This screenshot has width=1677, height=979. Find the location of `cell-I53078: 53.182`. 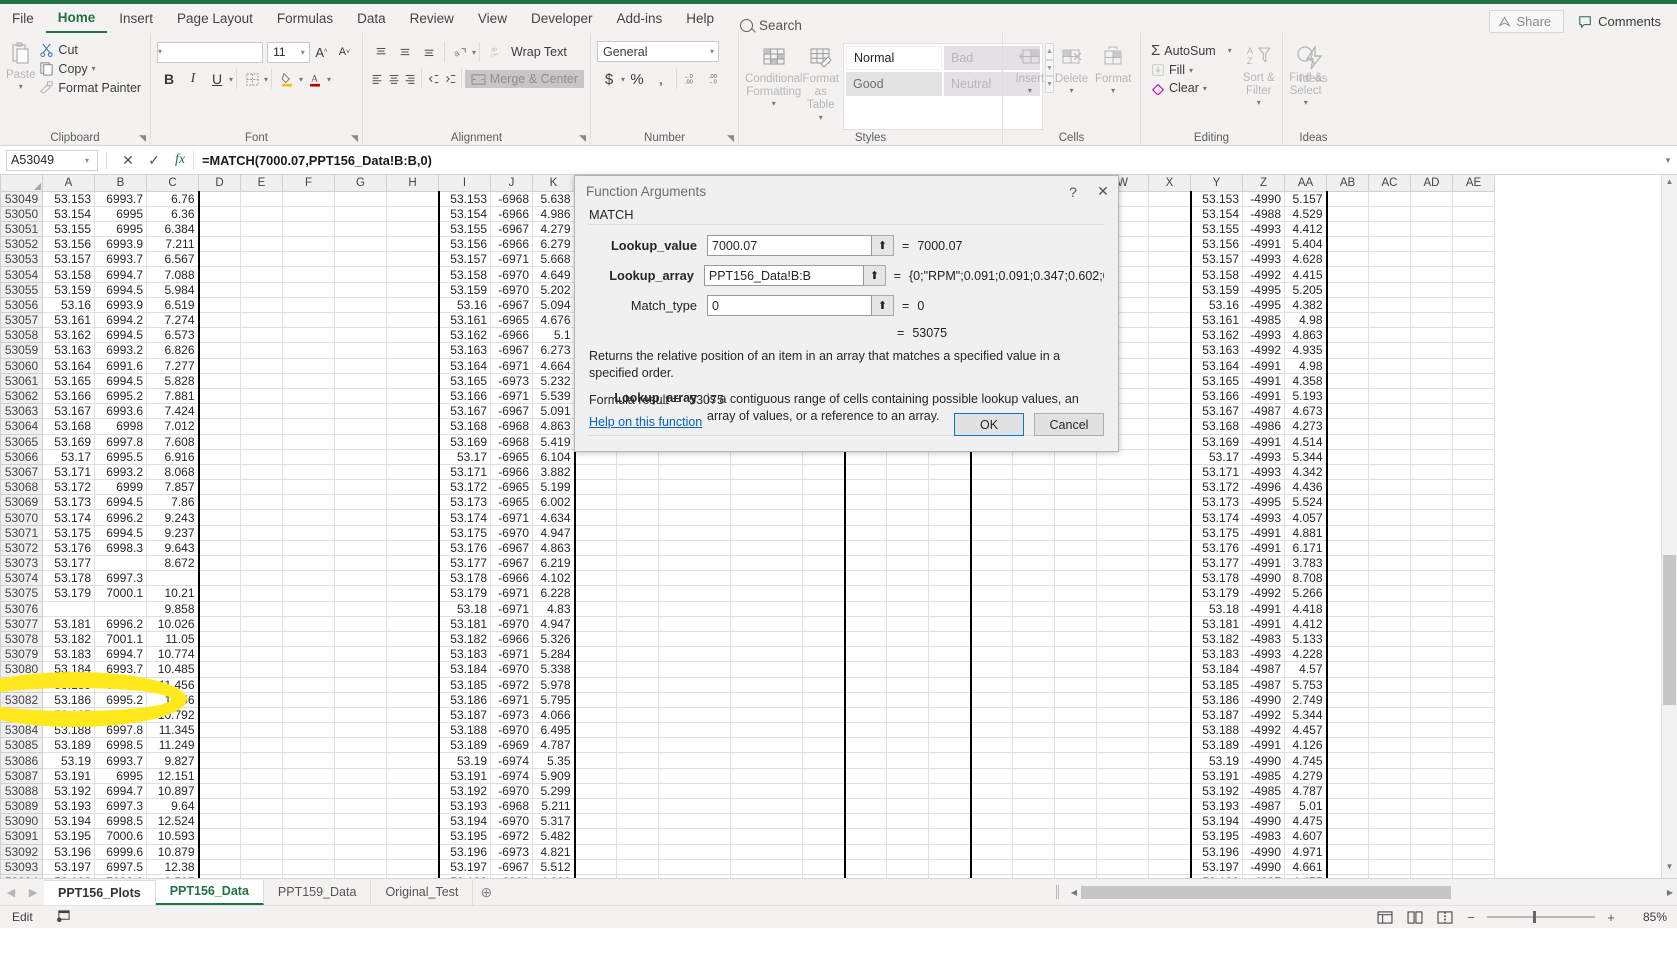

cell-I53078: 53.182 is located at coordinates (464, 639).